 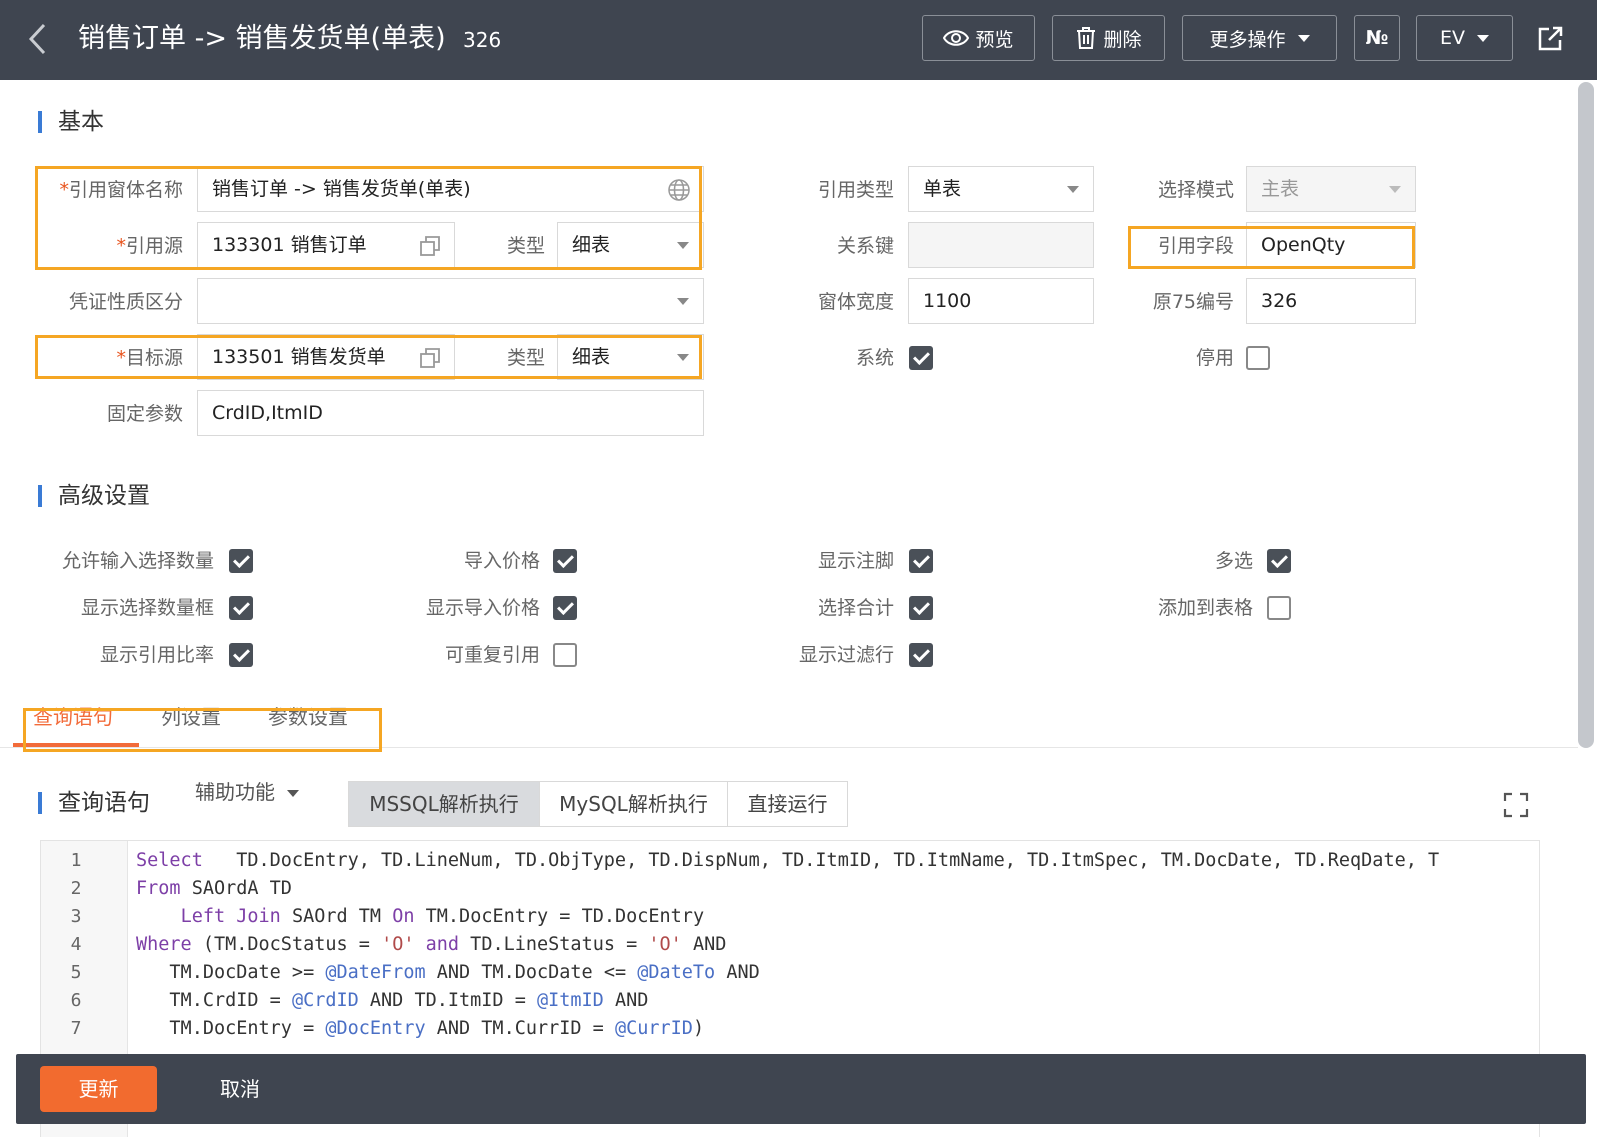 I want to click on env-dropdown: EV, so click(x=1464, y=38).